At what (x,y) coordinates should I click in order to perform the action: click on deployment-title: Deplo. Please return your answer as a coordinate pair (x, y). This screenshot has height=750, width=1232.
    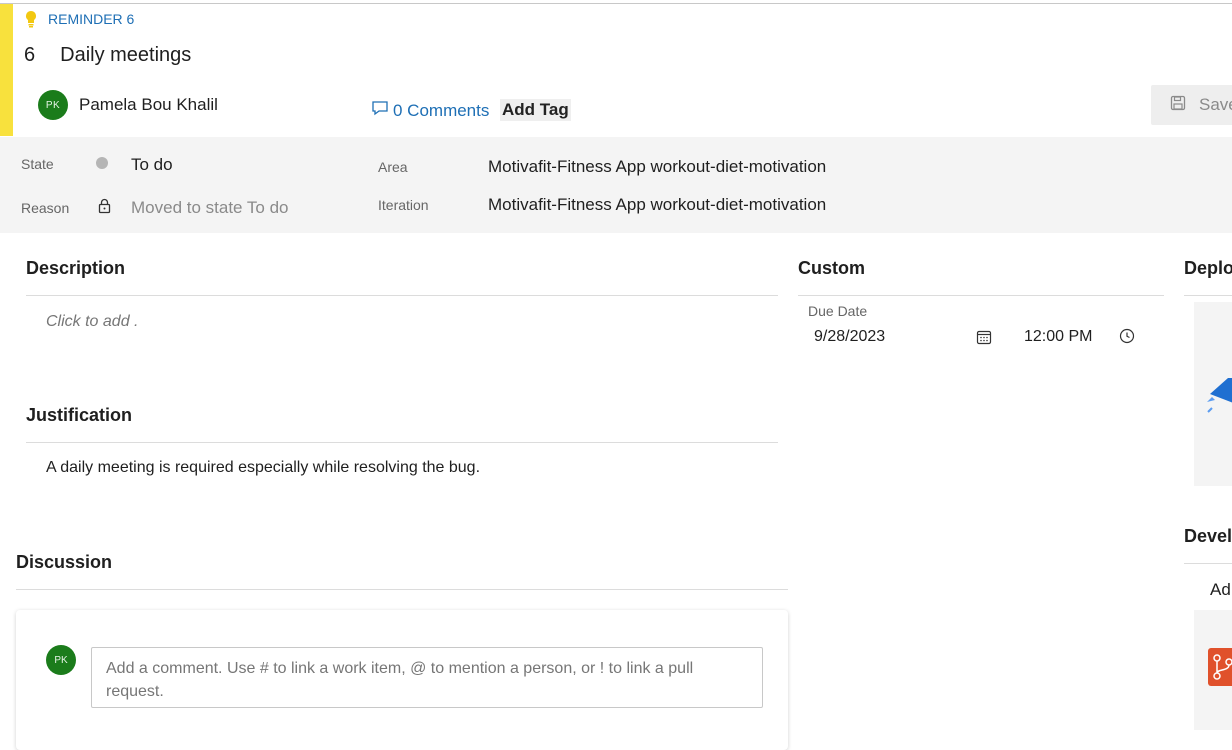
    Looking at the image, I should click on (1208, 268).